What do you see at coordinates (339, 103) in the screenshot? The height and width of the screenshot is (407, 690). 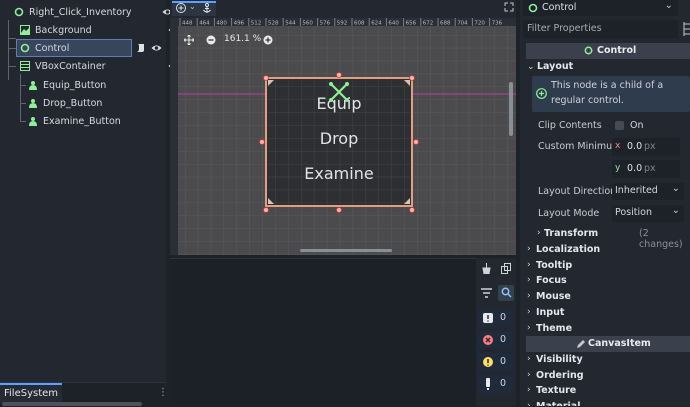 I see `equip-button-preview: Equip` at bounding box center [339, 103].